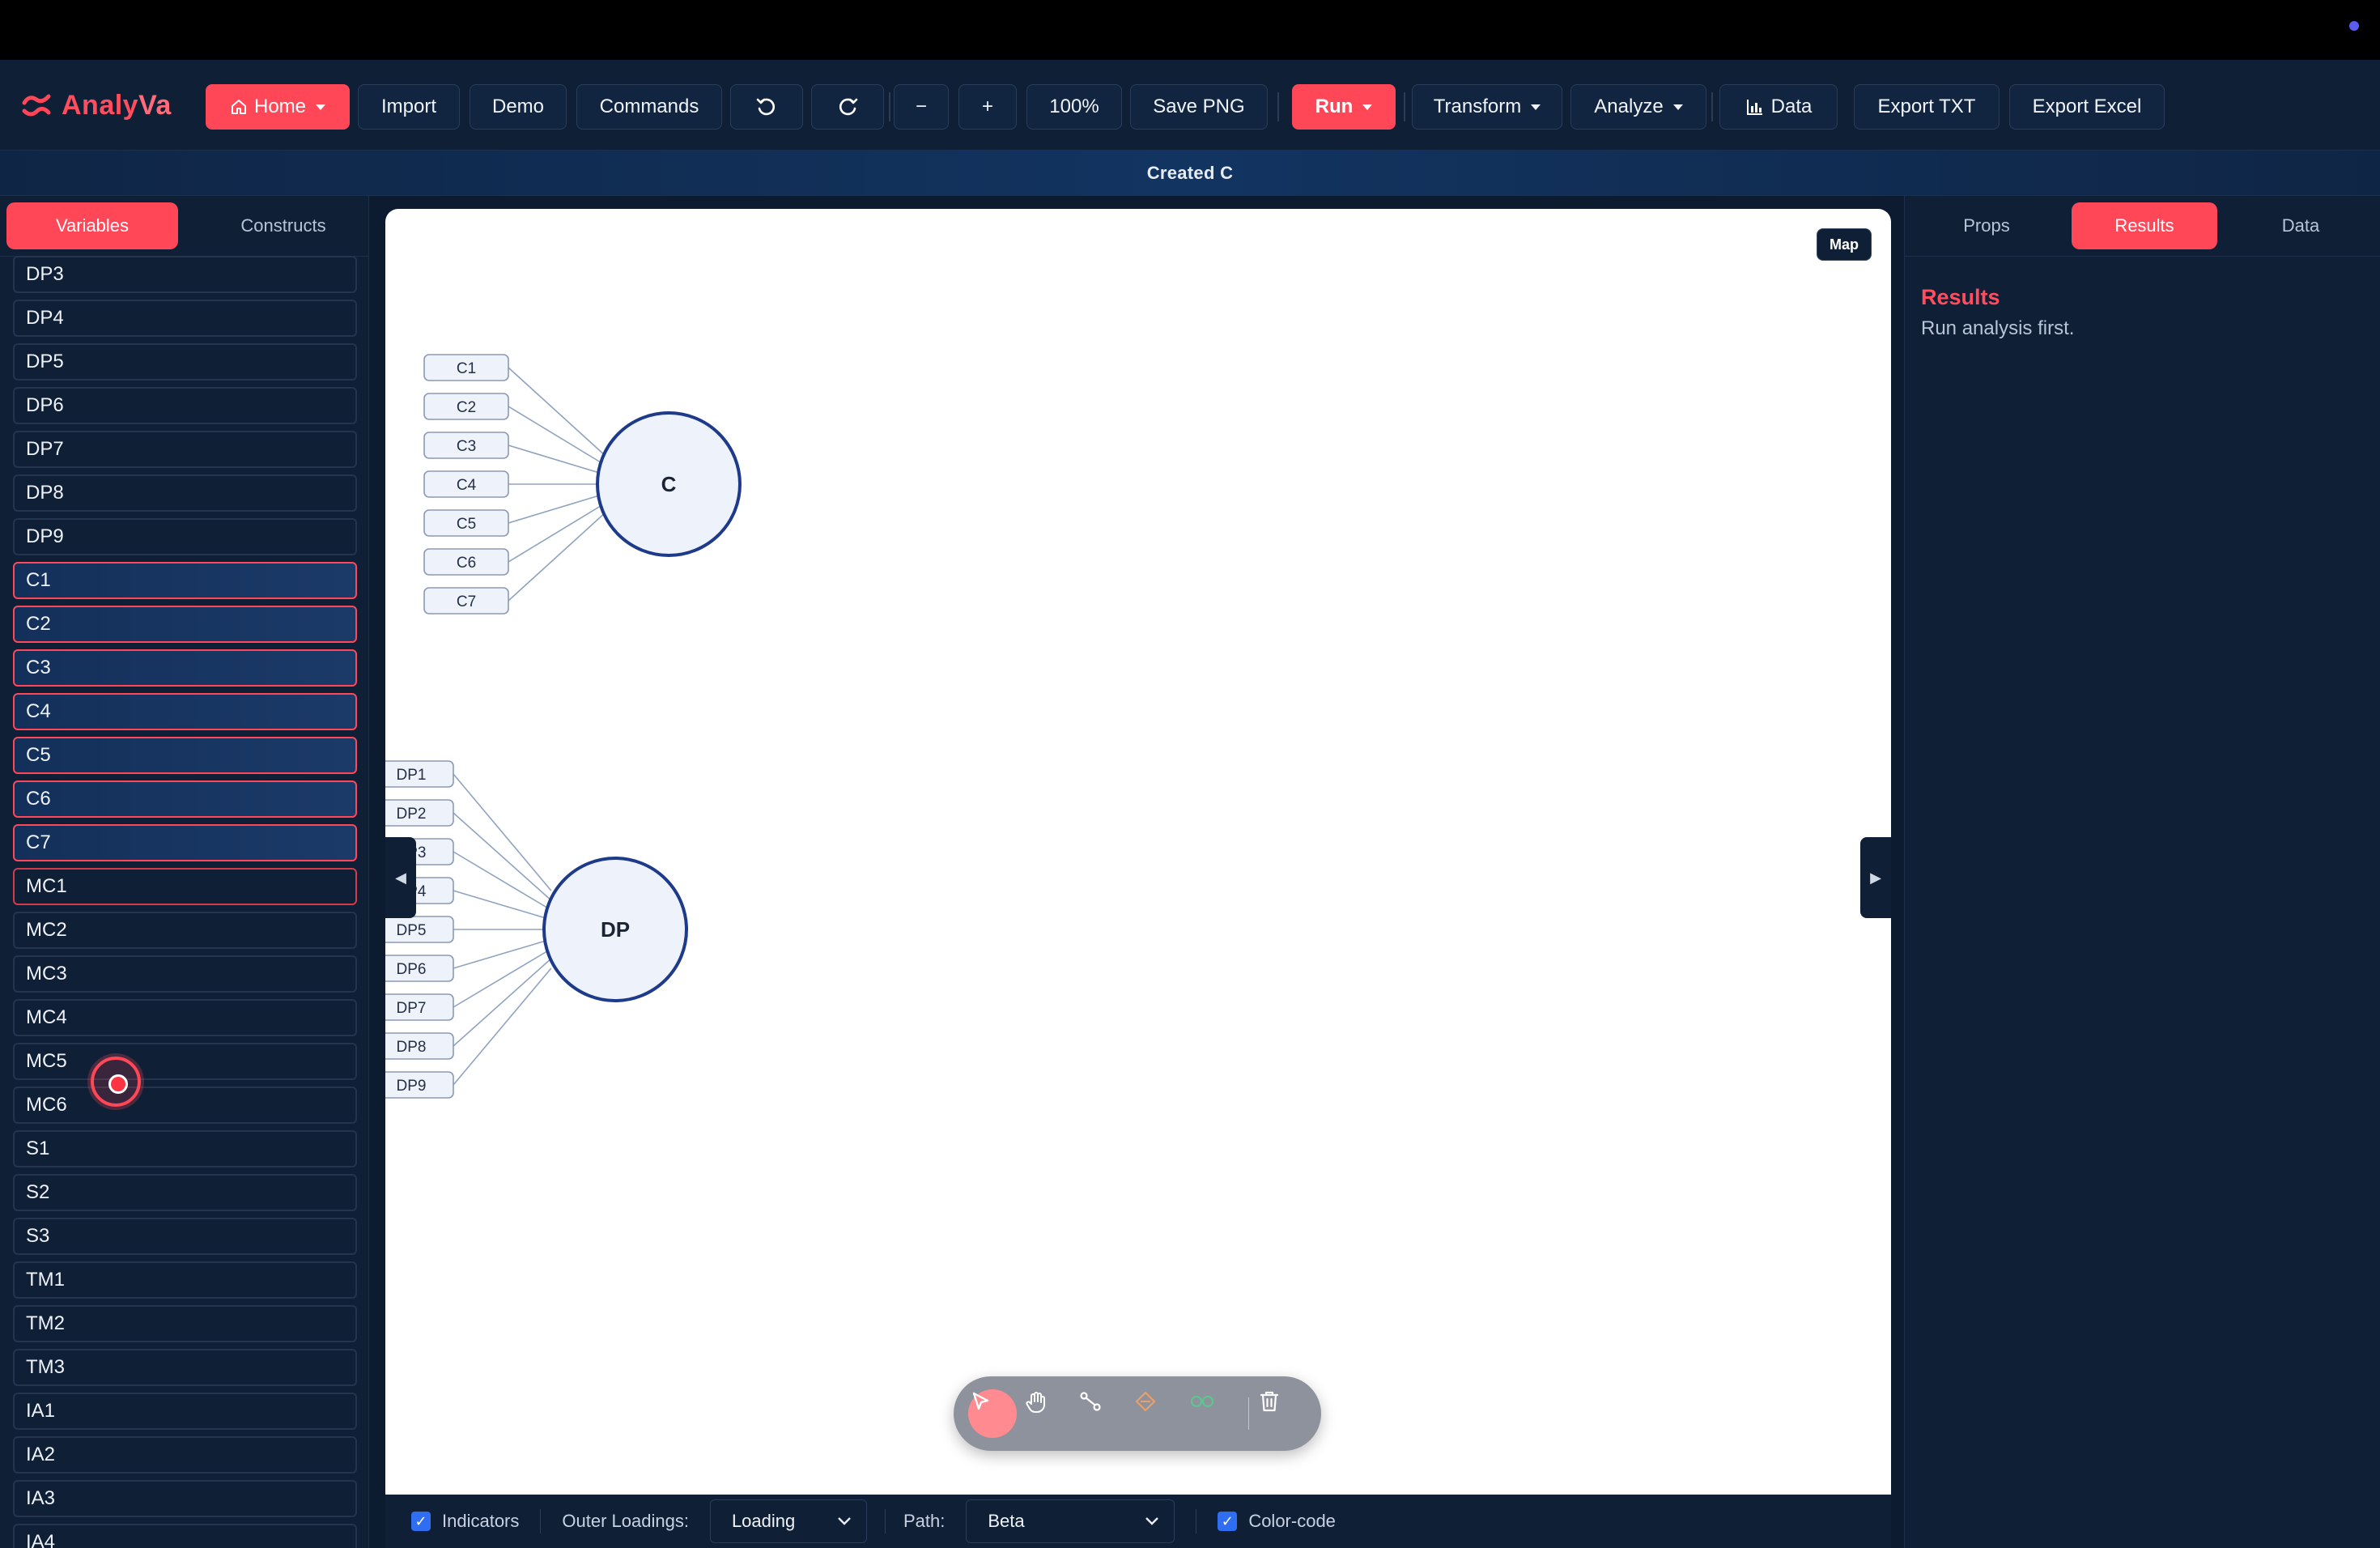 This screenshot has width=2380, height=1548. Describe the element at coordinates (185, 450) in the screenshot. I see `variable-item: DP7` at that location.